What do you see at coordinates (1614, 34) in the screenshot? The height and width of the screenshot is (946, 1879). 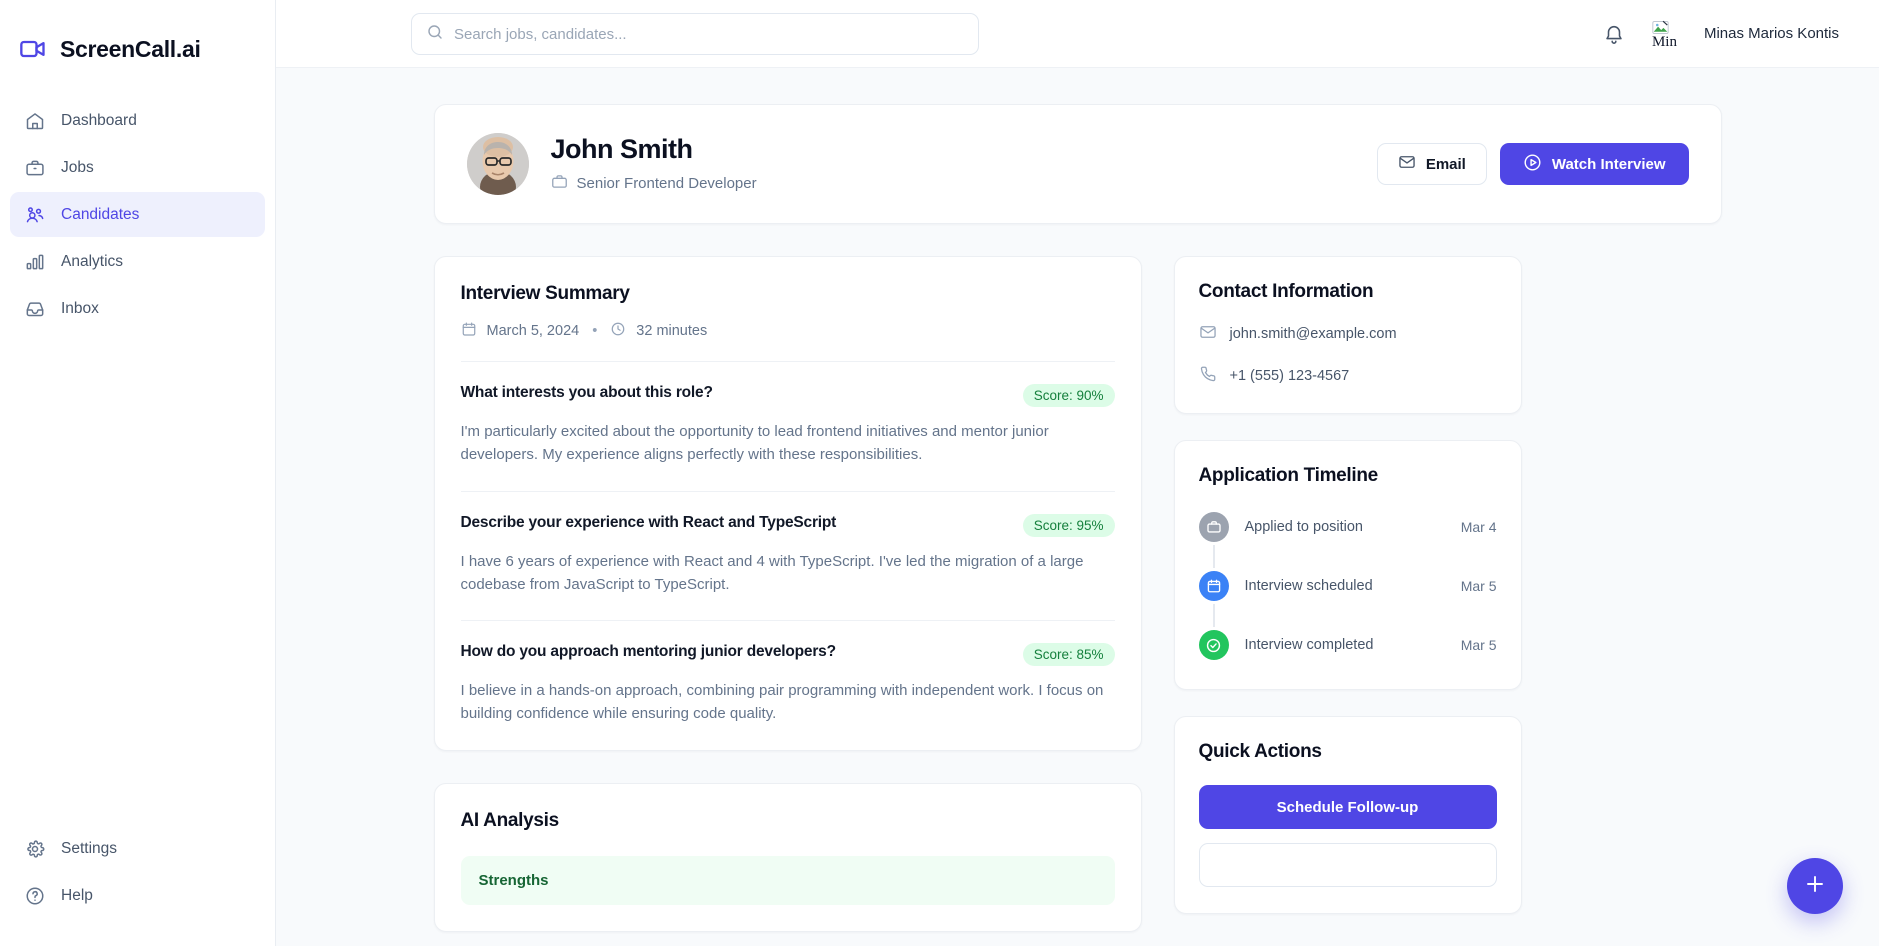 I see `bell-icon` at bounding box center [1614, 34].